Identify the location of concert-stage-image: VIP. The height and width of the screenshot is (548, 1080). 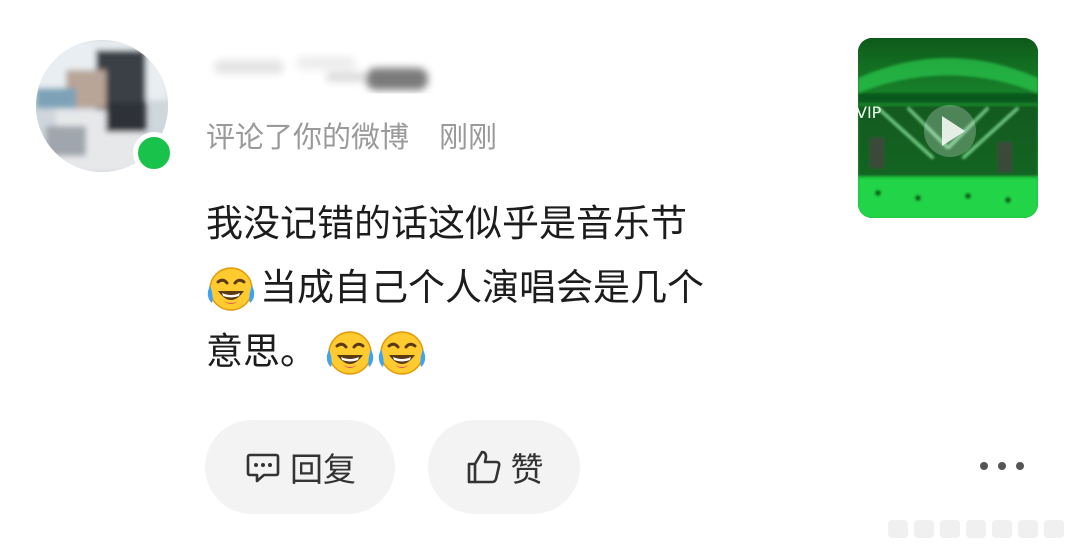
(948, 128).